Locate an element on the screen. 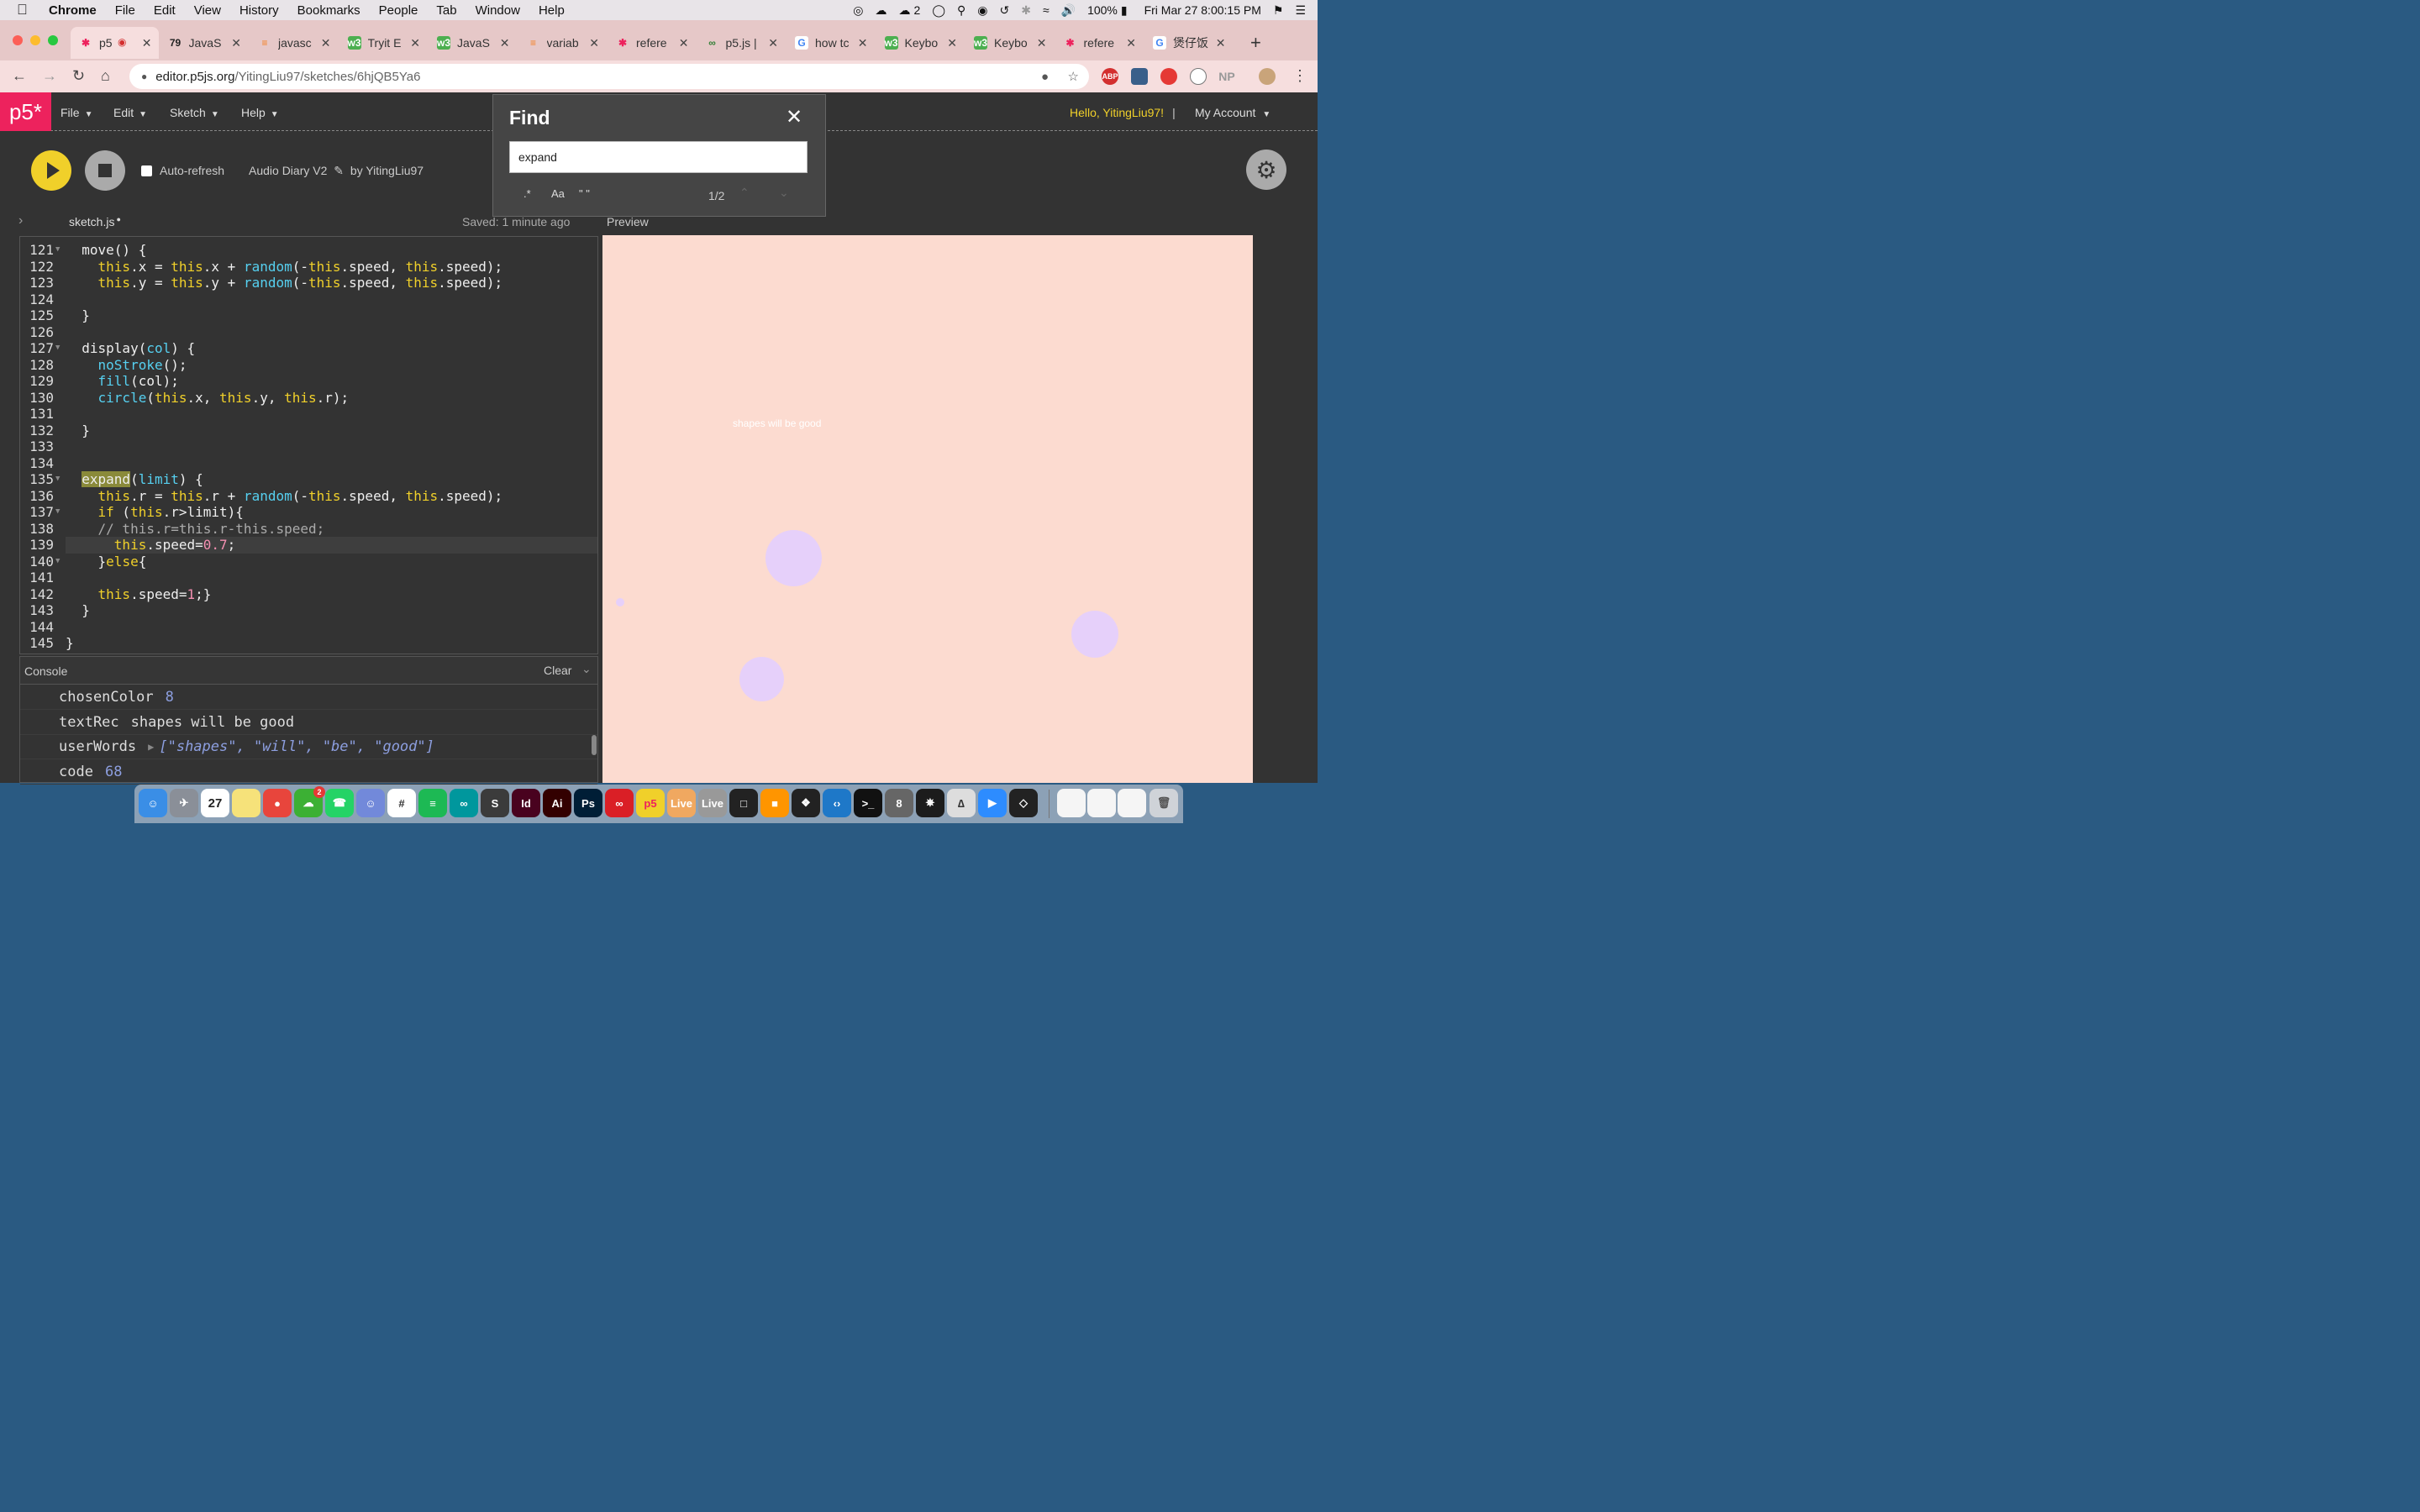  np-extension-icon: NP is located at coordinates (1226, 76).